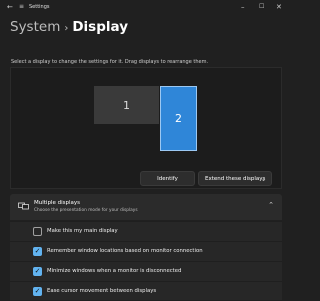 The width and height of the screenshot is (320, 301). Describe the element at coordinates (35, 27) in the screenshot. I see `breadcrumb-system: System` at that location.